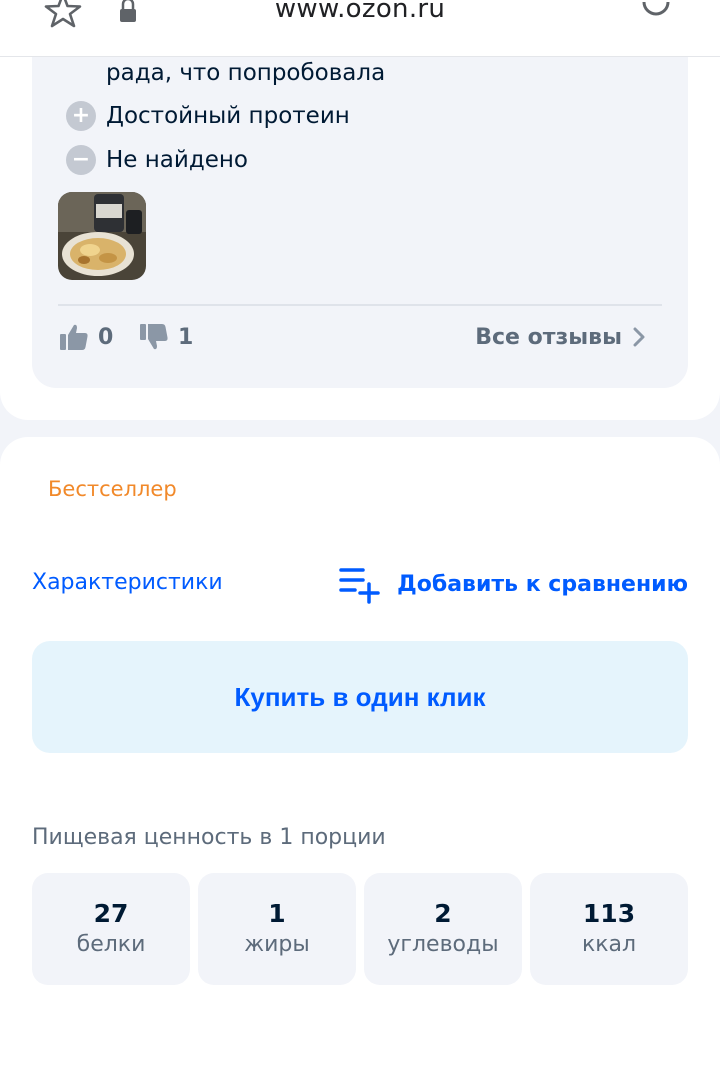  What do you see at coordinates (359, 586) in the screenshot?
I see `add-to-list-icon` at bounding box center [359, 586].